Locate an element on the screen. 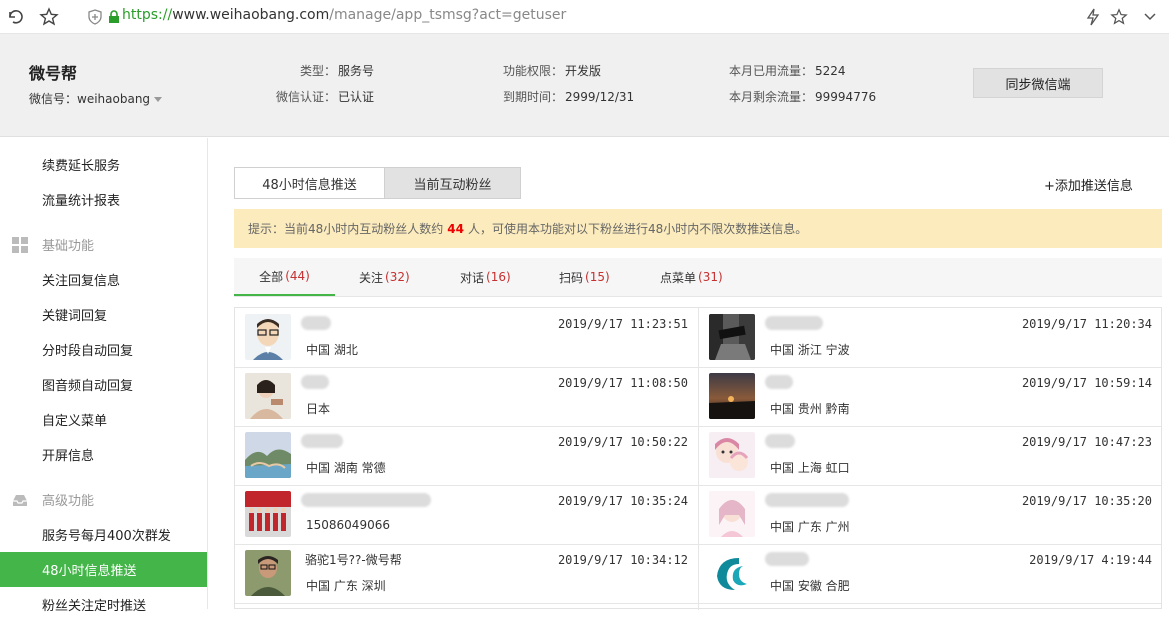  chevron-down-icon is located at coordinates (1150, 17).